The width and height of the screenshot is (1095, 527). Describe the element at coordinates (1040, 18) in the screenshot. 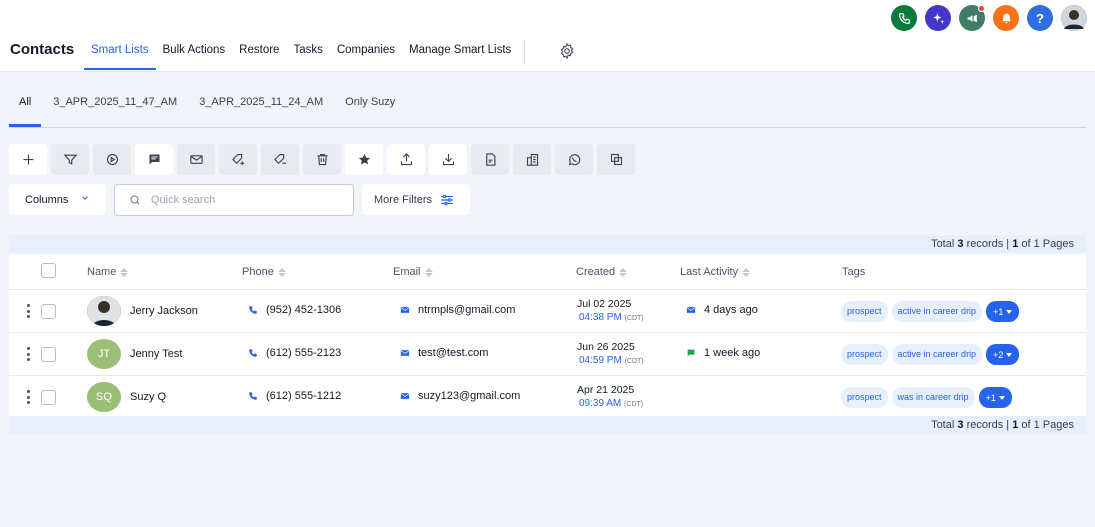

I see `help-icon: ?` at that location.